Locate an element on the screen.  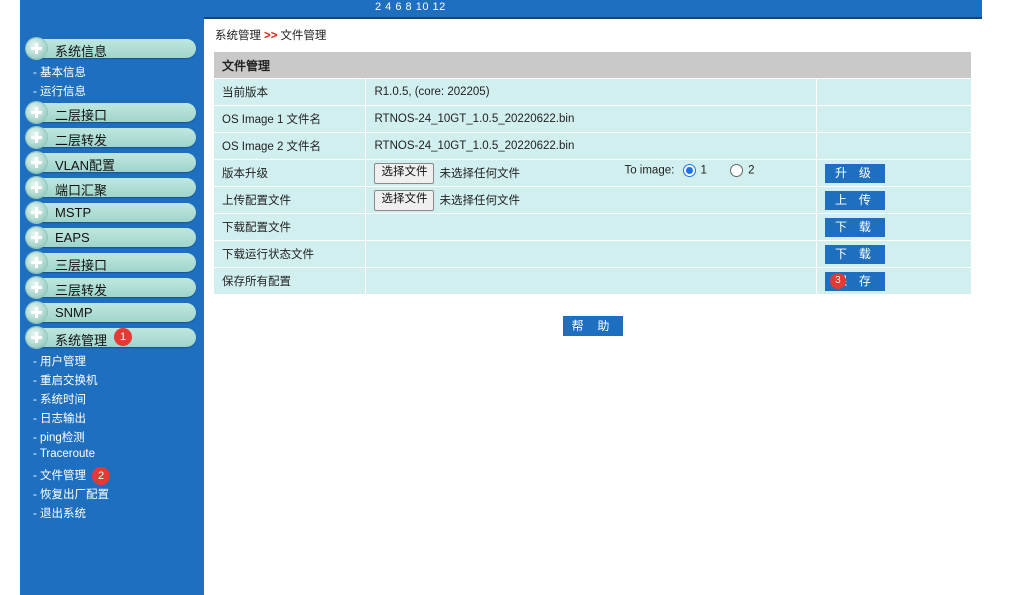
sidebar-group-vlan: VLAN配置 is located at coordinates (111, 162).